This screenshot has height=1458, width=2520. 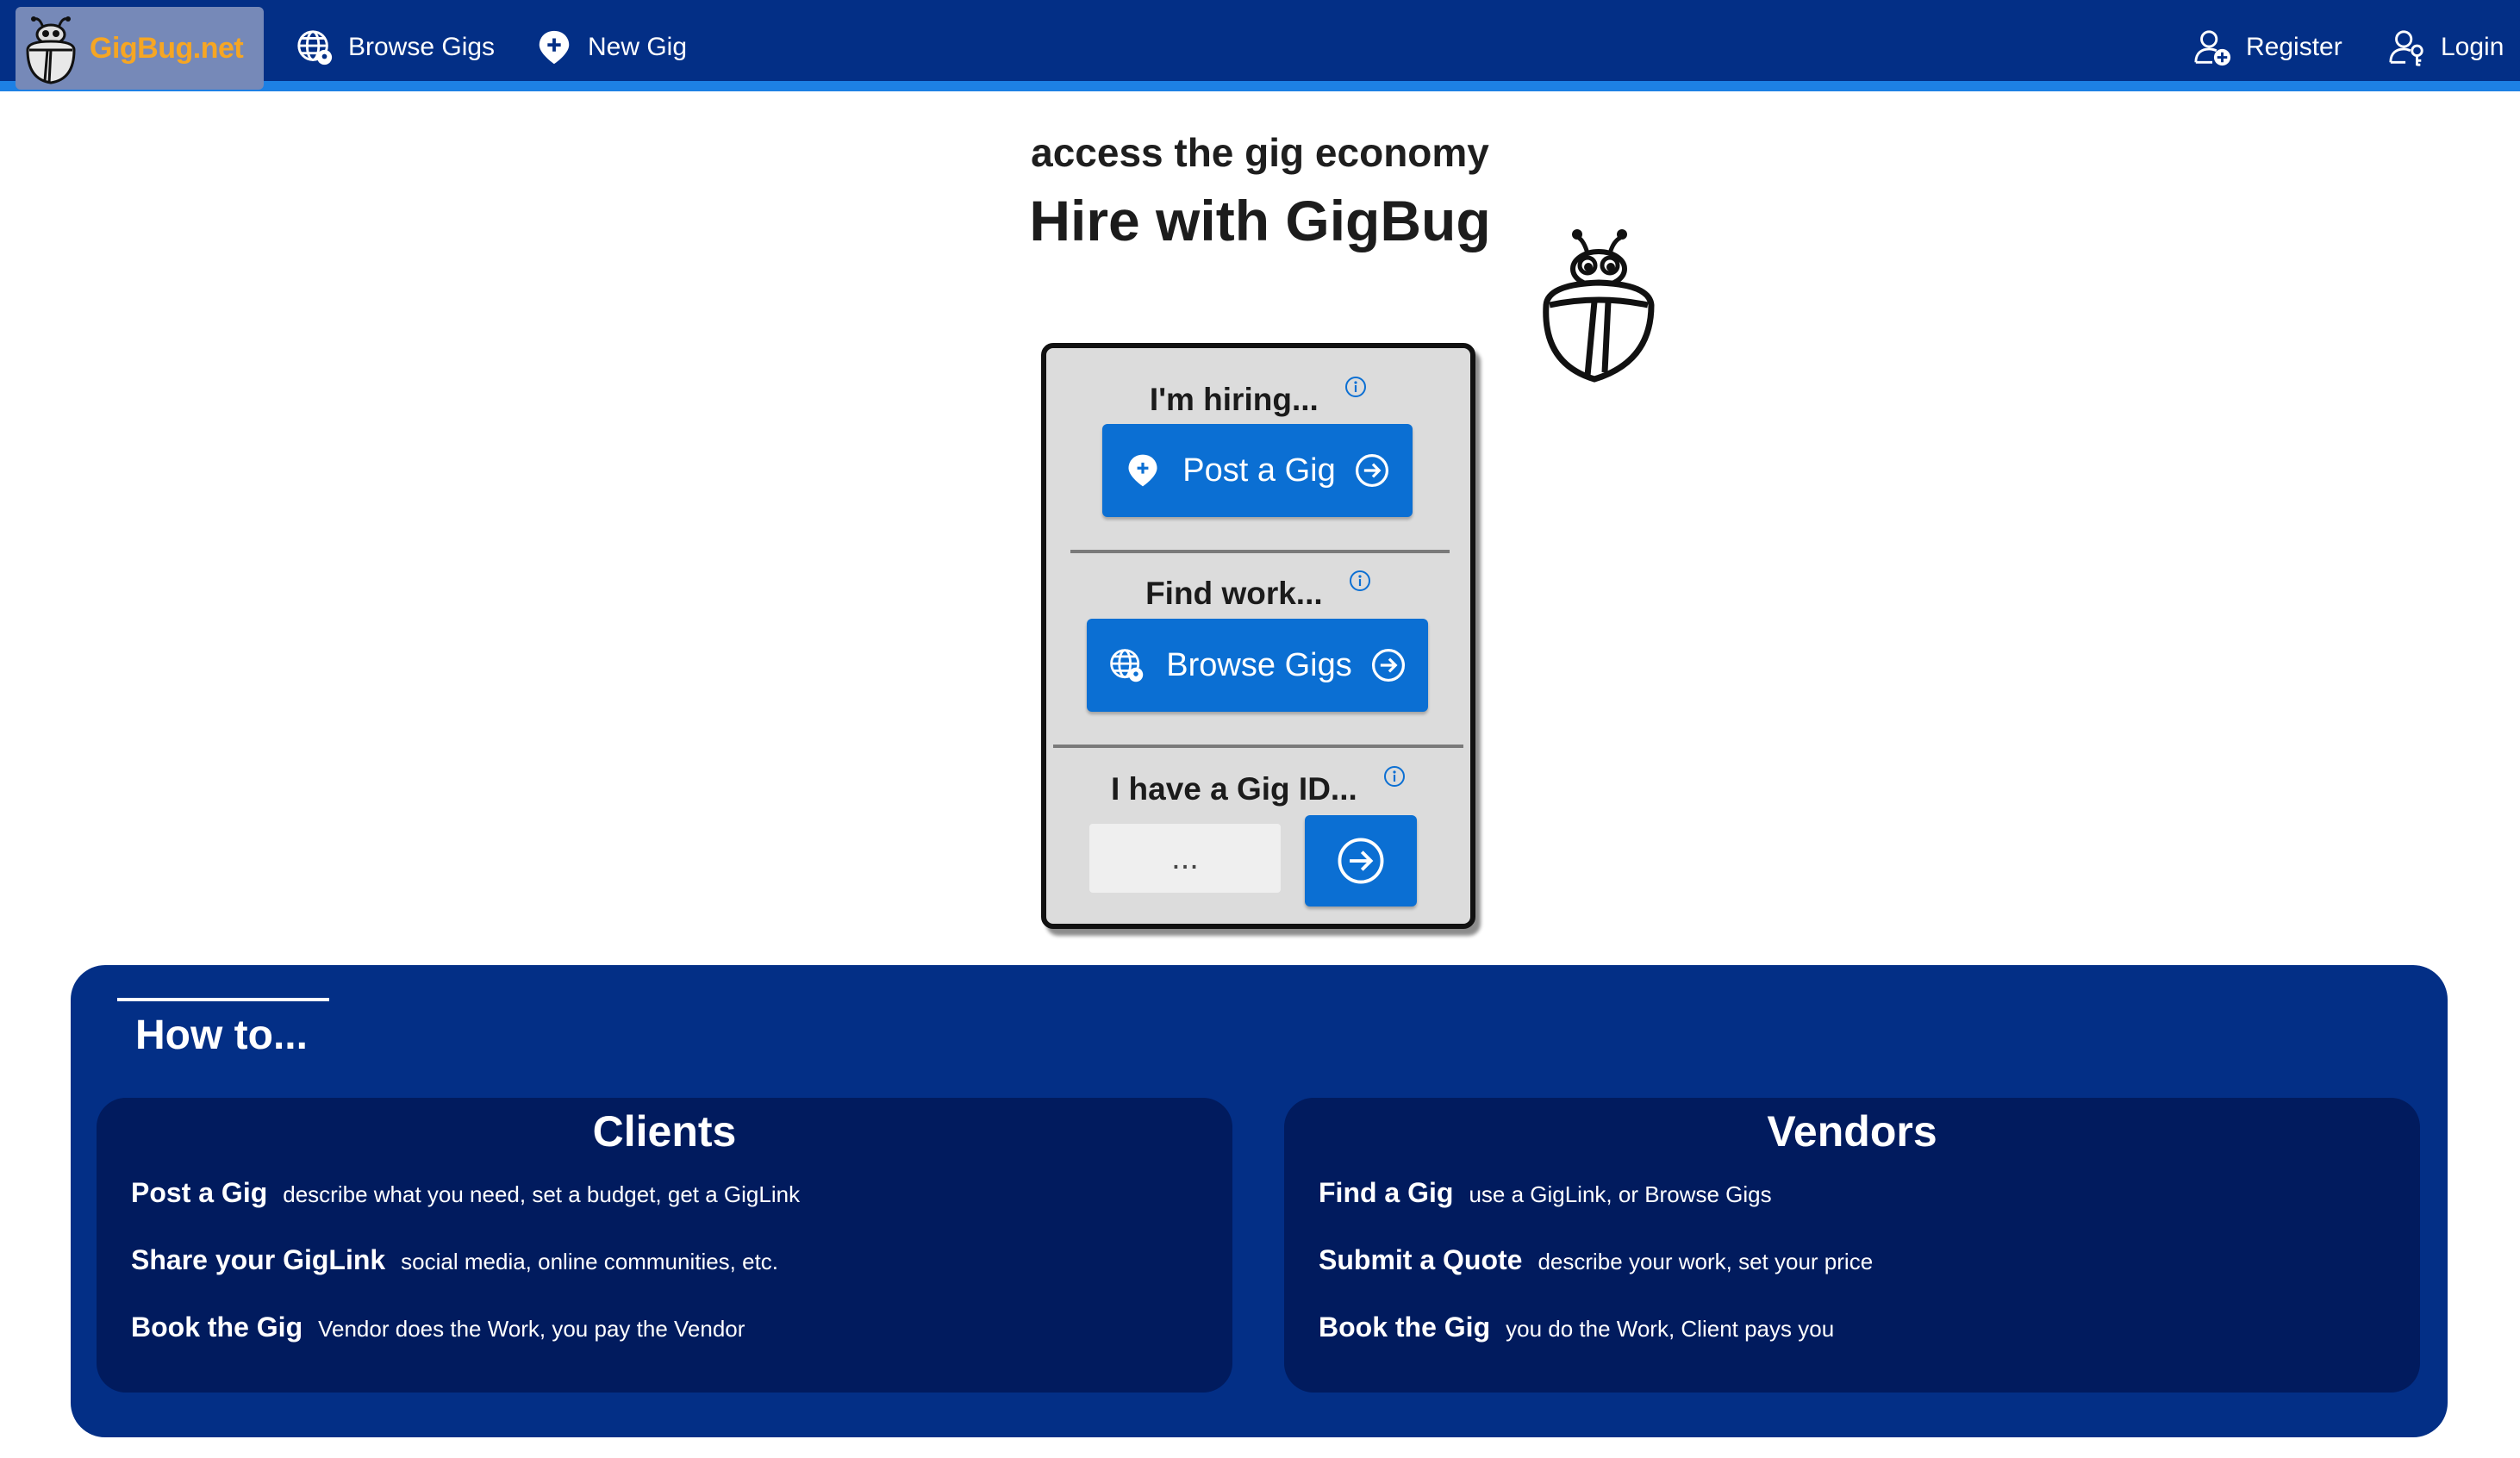 I want to click on step-description: social media, online communities, etc., so click(x=590, y=1261).